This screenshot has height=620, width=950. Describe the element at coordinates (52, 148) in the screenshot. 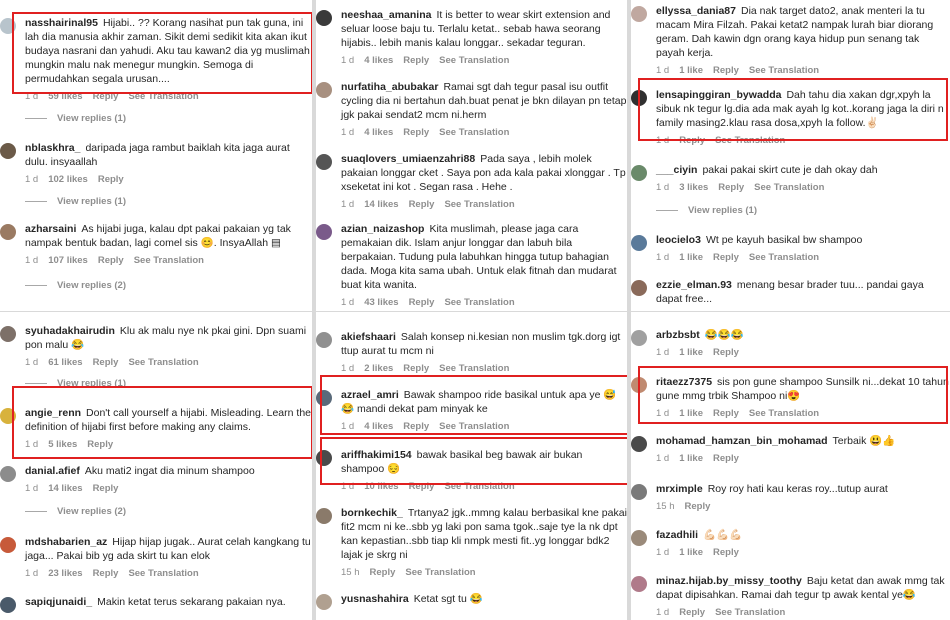

I see `comment-username: nblaskhra_` at that location.